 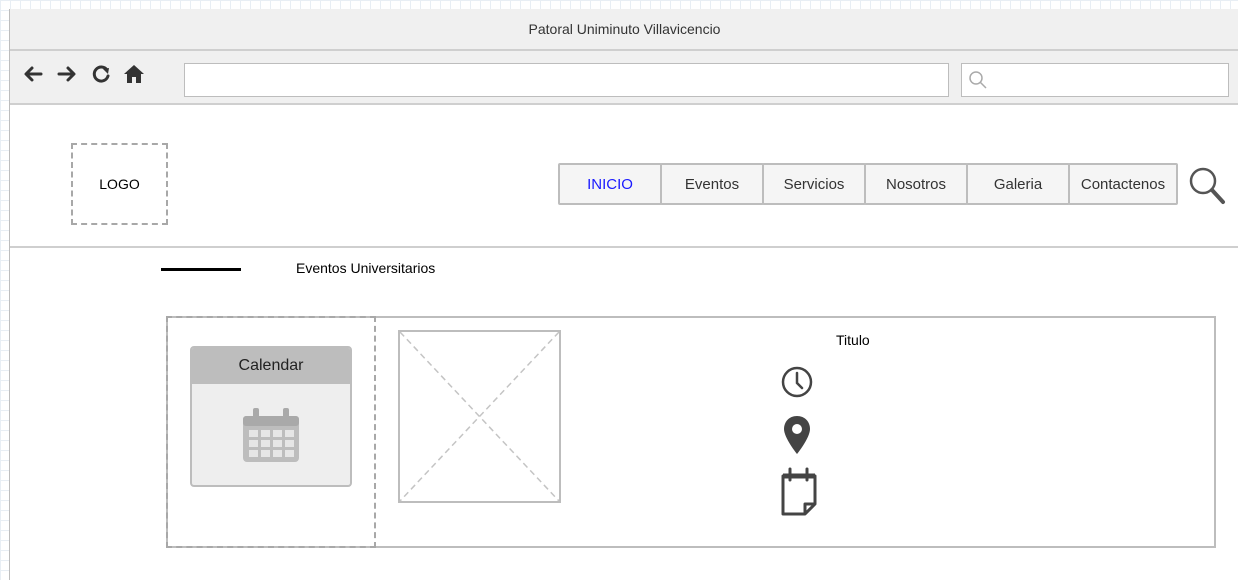 I want to click on section-title: Eventos Universitarios, so click(x=366, y=268).